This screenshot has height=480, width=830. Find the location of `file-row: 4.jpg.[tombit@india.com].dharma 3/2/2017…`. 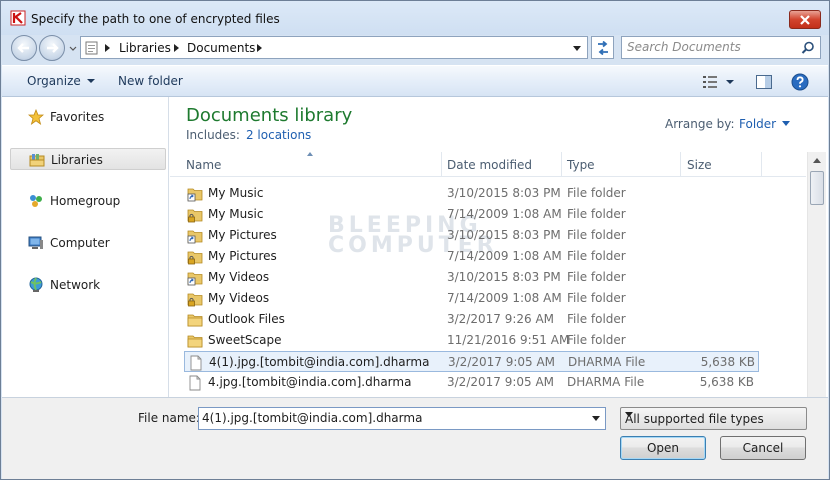

file-row: 4.jpg.[tombit@india.com].dharma 3/2/2017… is located at coordinates (471, 382).